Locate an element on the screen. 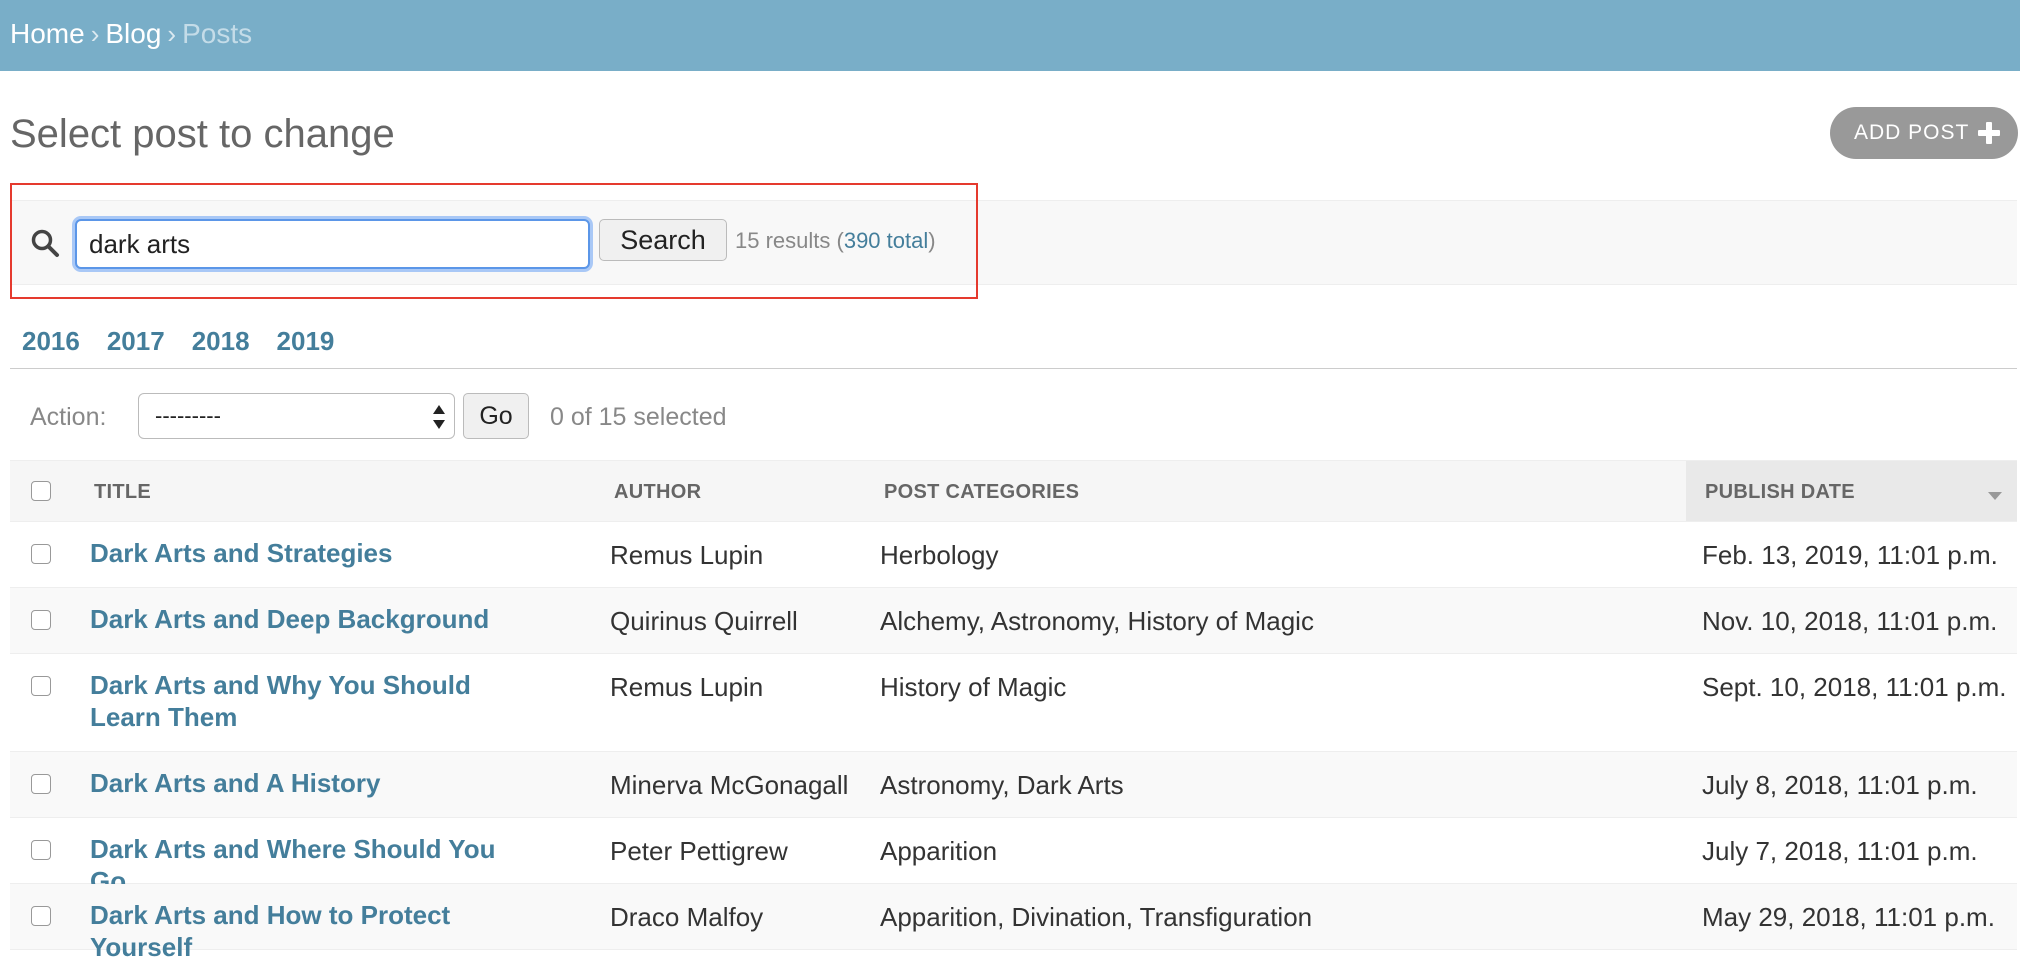 This screenshot has height=963, width=2020. breadcrumb-home-link: Home is located at coordinates (47, 33).